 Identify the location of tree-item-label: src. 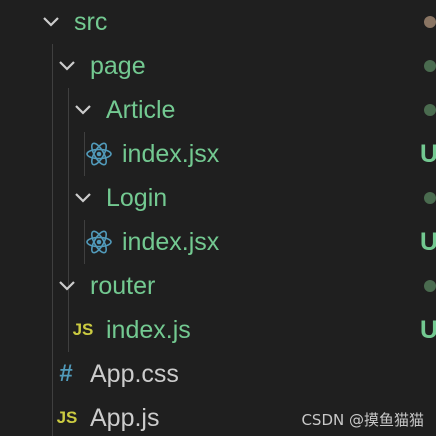
(91, 22).